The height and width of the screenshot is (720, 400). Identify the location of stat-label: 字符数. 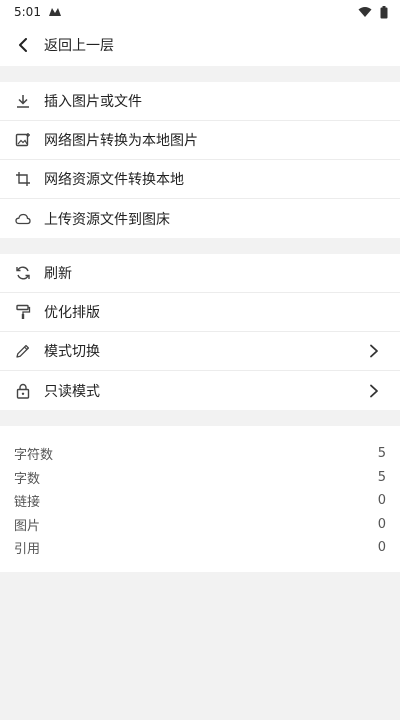
(34, 456).